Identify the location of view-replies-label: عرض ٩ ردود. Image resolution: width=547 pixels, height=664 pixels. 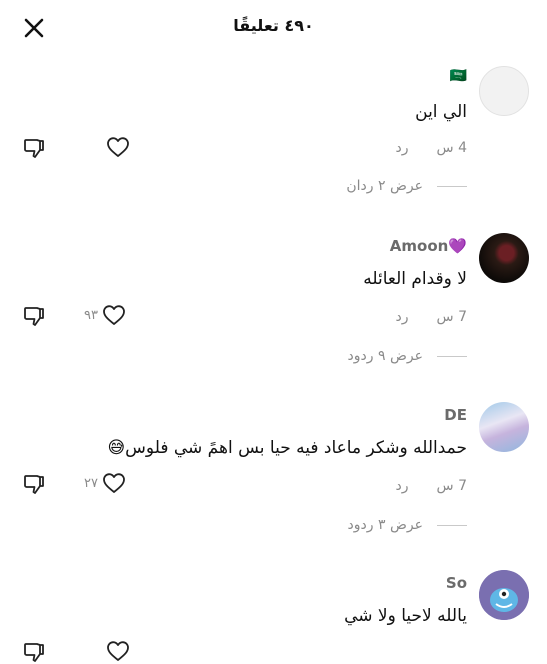
(385, 356).